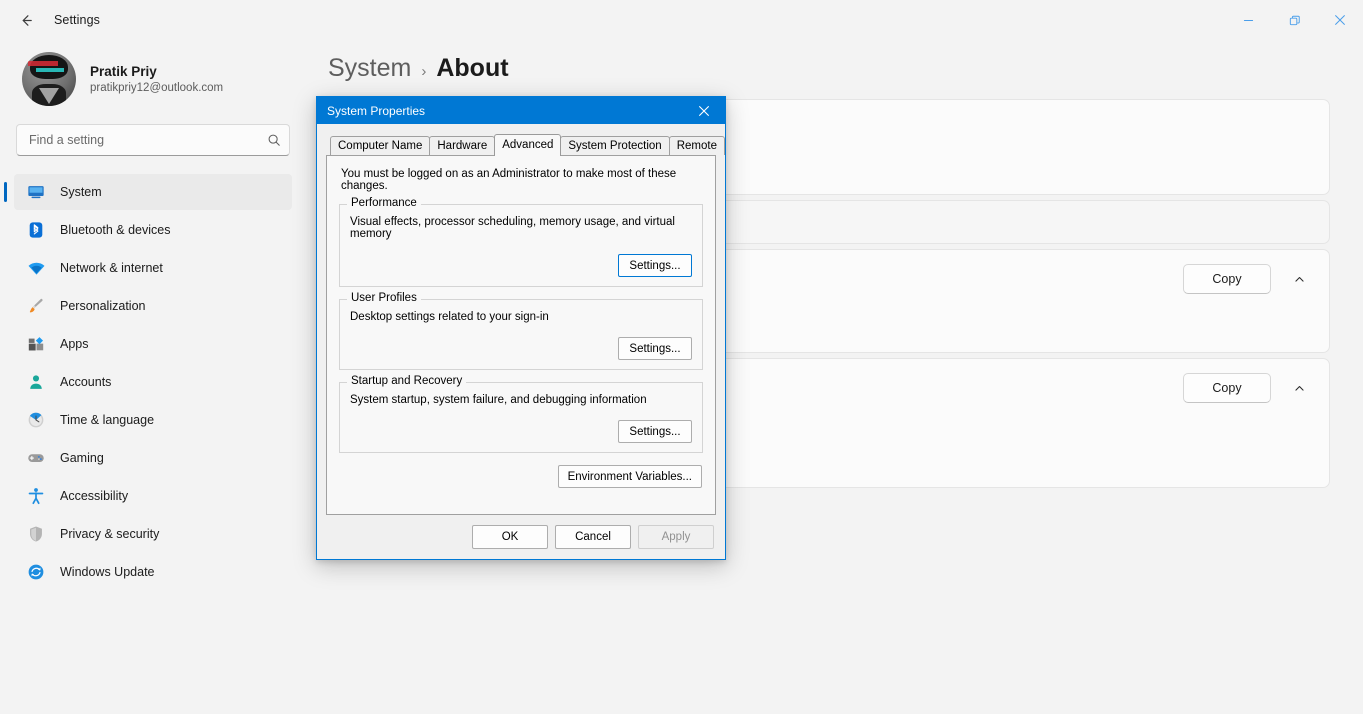 The width and height of the screenshot is (1363, 714). What do you see at coordinates (407, 381) in the screenshot?
I see `group-legend: Startup and Recovery` at bounding box center [407, 381].